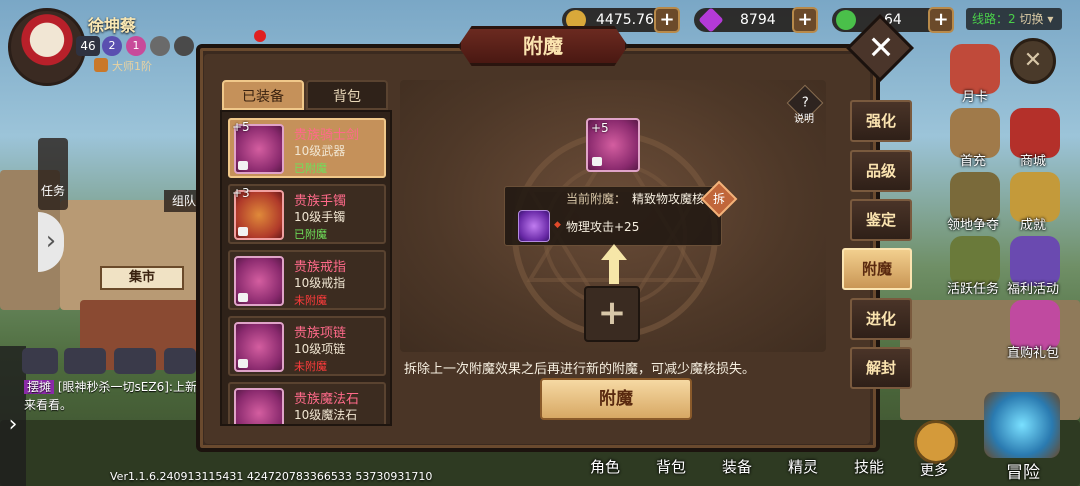 This screenshot has height=486, width=1080. Describe the element at coordinates (112, 46) in the screenshot. I see `vip-badge: 2` at that location.